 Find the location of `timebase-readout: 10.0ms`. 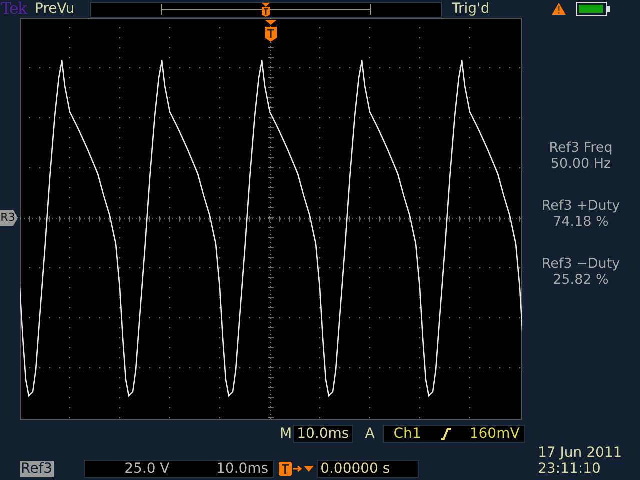

timebase-readout: 10.0ms is located at coordinates (323, 434).